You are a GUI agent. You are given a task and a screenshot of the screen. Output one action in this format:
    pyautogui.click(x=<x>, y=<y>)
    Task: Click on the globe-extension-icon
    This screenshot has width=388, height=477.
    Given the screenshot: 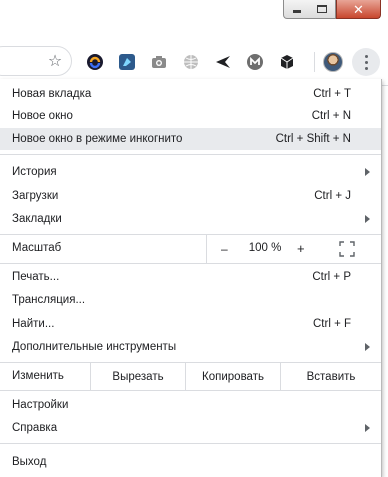 What is the action you would take?
    pyautogui.click(x=191, y=62)
    